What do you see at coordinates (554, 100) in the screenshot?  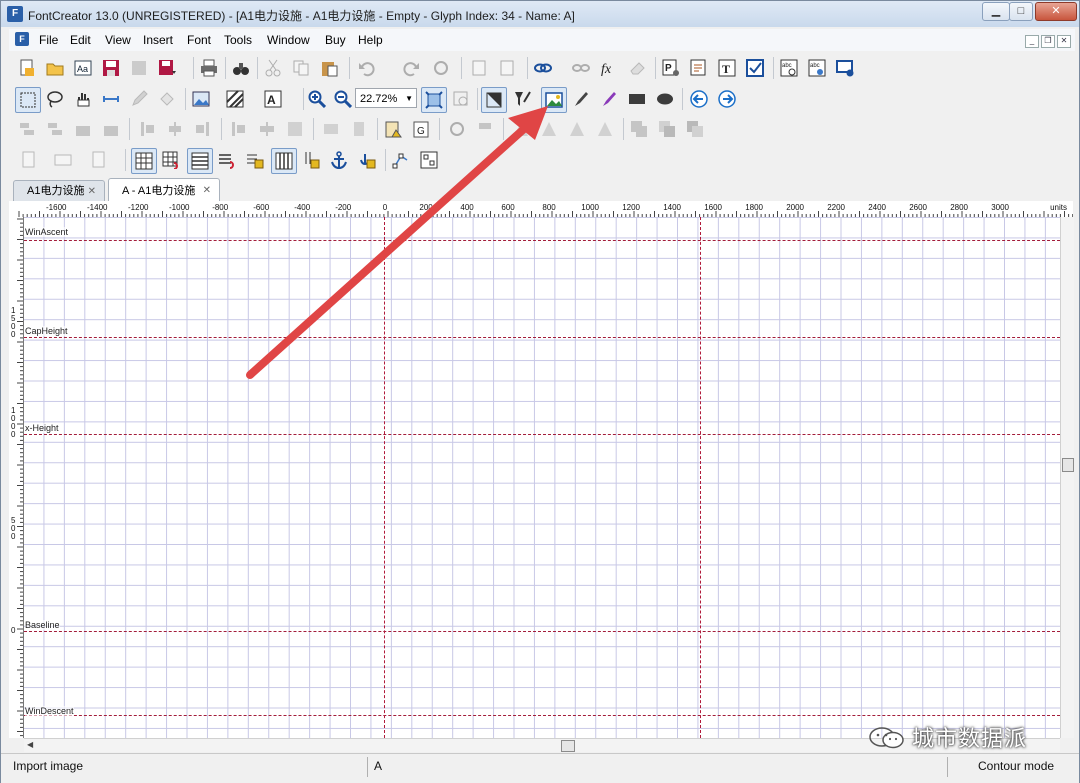 I see `import-image-button` at bounding box center [554, 100].